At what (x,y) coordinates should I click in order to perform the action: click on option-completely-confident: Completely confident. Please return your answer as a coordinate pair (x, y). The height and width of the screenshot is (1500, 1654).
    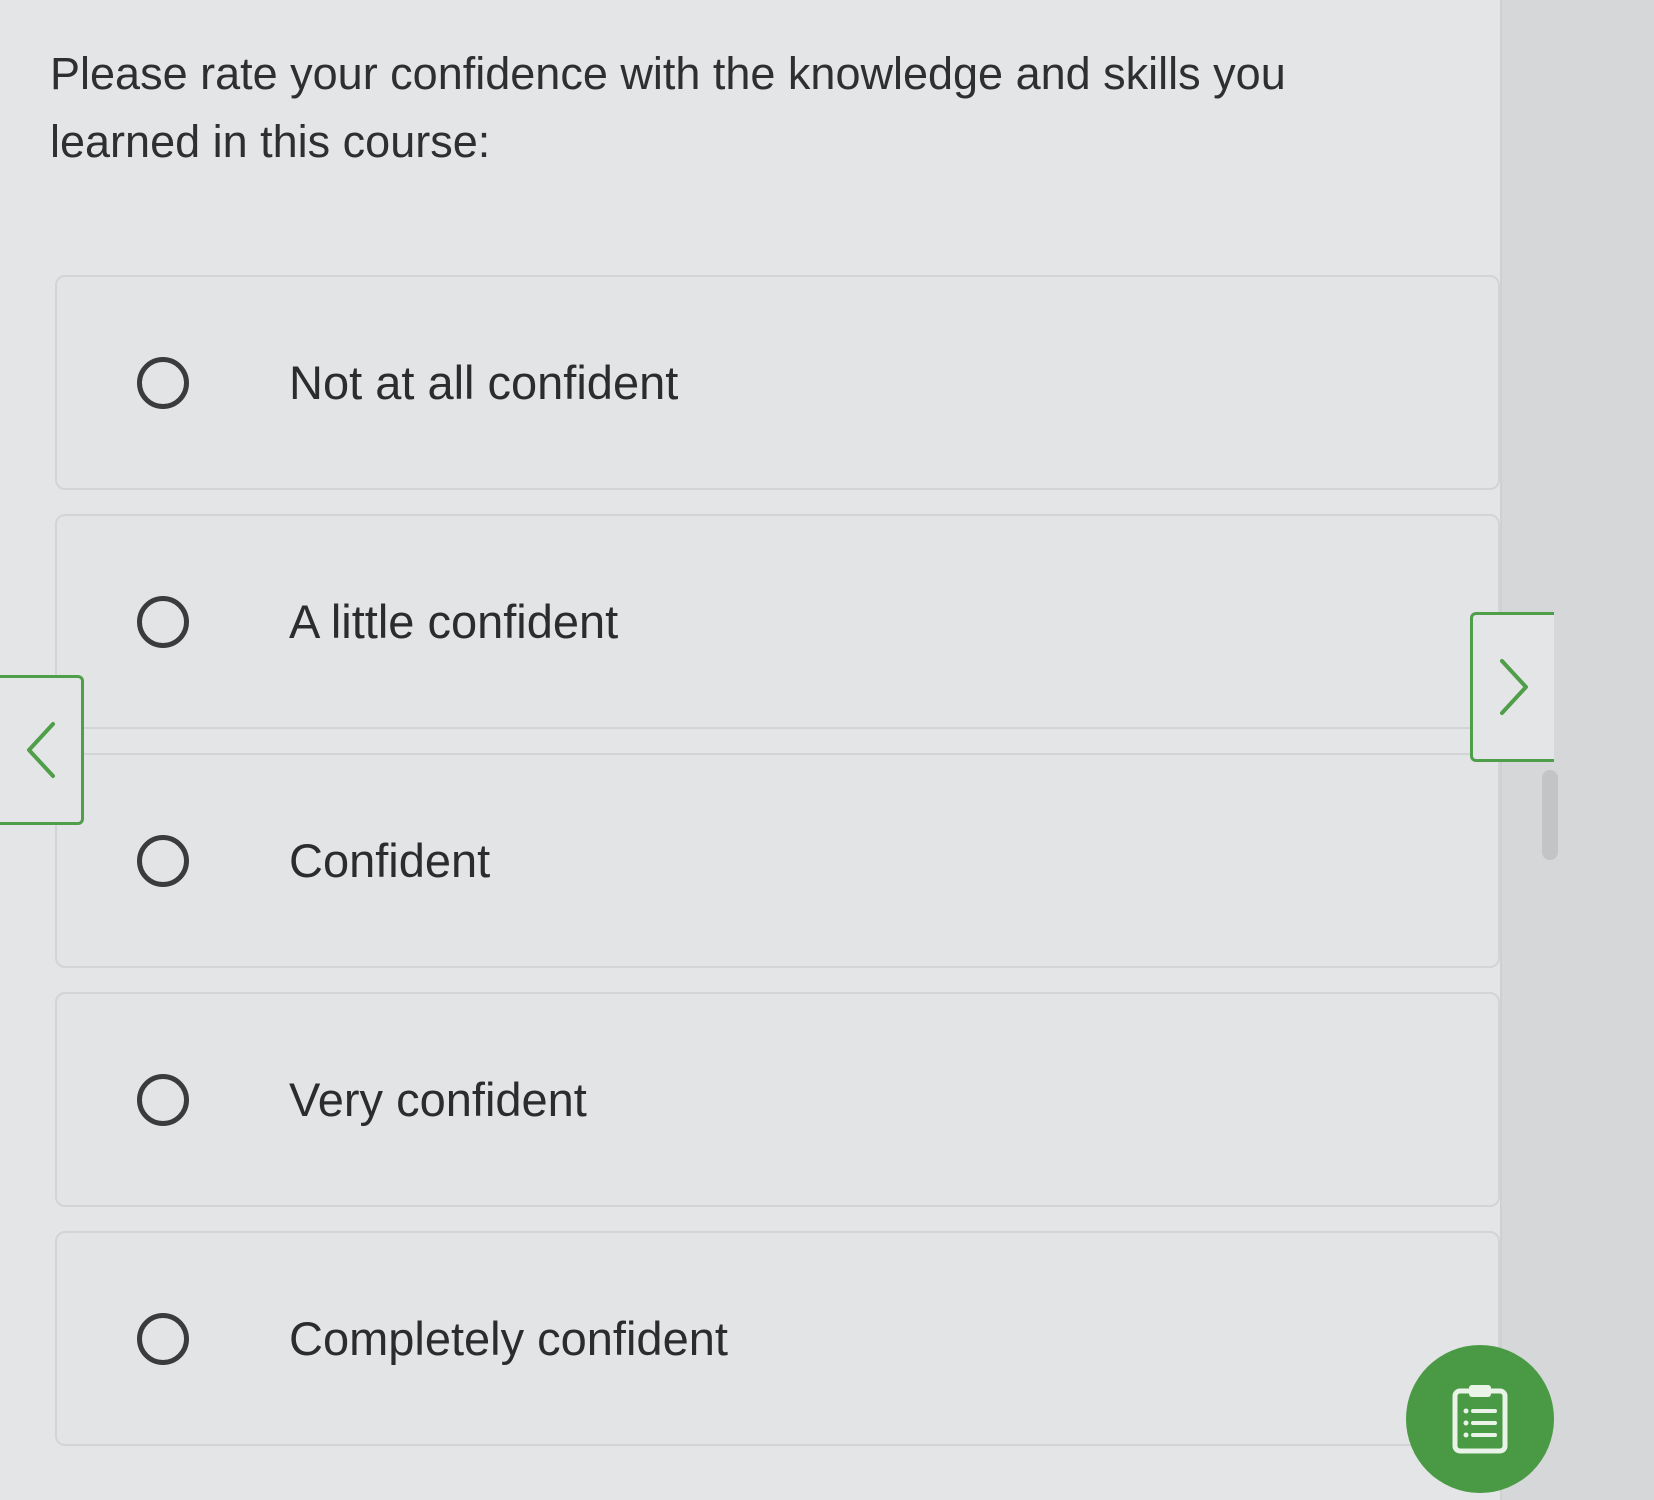
    Looking at the image, I should click on (777, 1338).